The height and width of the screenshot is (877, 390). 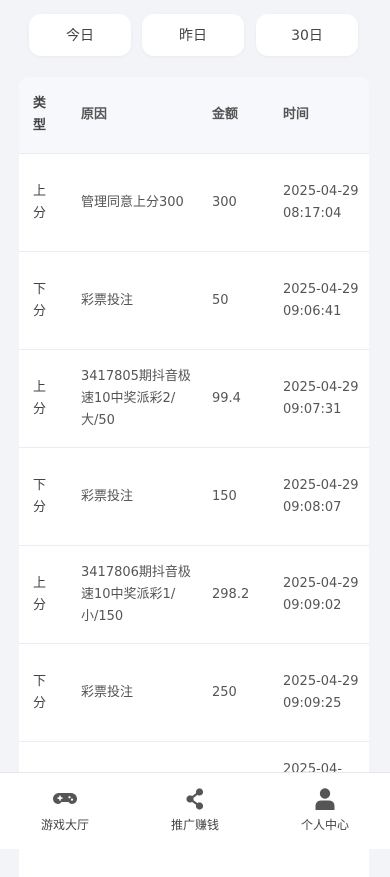 I want to click on row-amount: 250, so click(x=224, y=692).